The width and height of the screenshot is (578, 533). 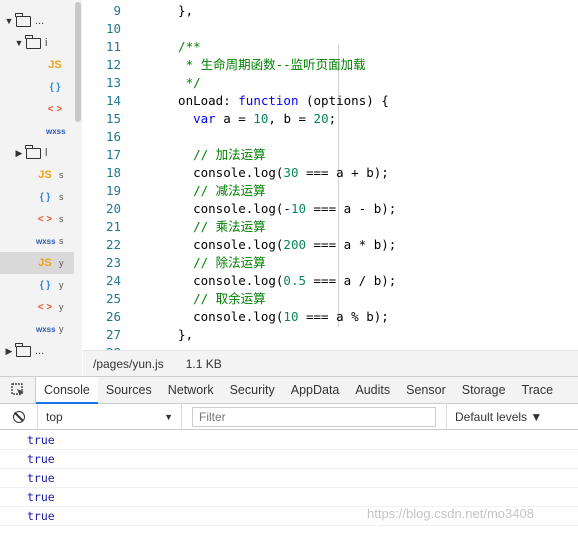 I want to click on code-line: 13 */, so click(x=142, y=83).